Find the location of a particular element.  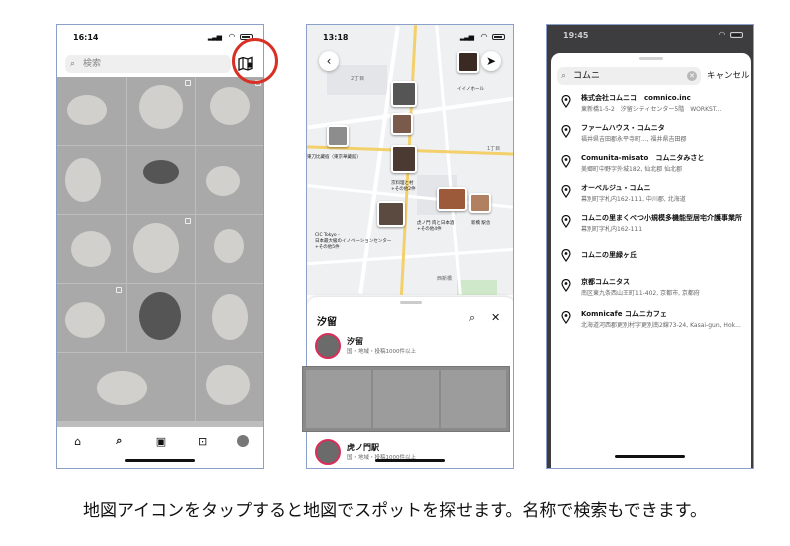

search-input: ⌕ コムニ ✕ is located at coordinates (629, 76).